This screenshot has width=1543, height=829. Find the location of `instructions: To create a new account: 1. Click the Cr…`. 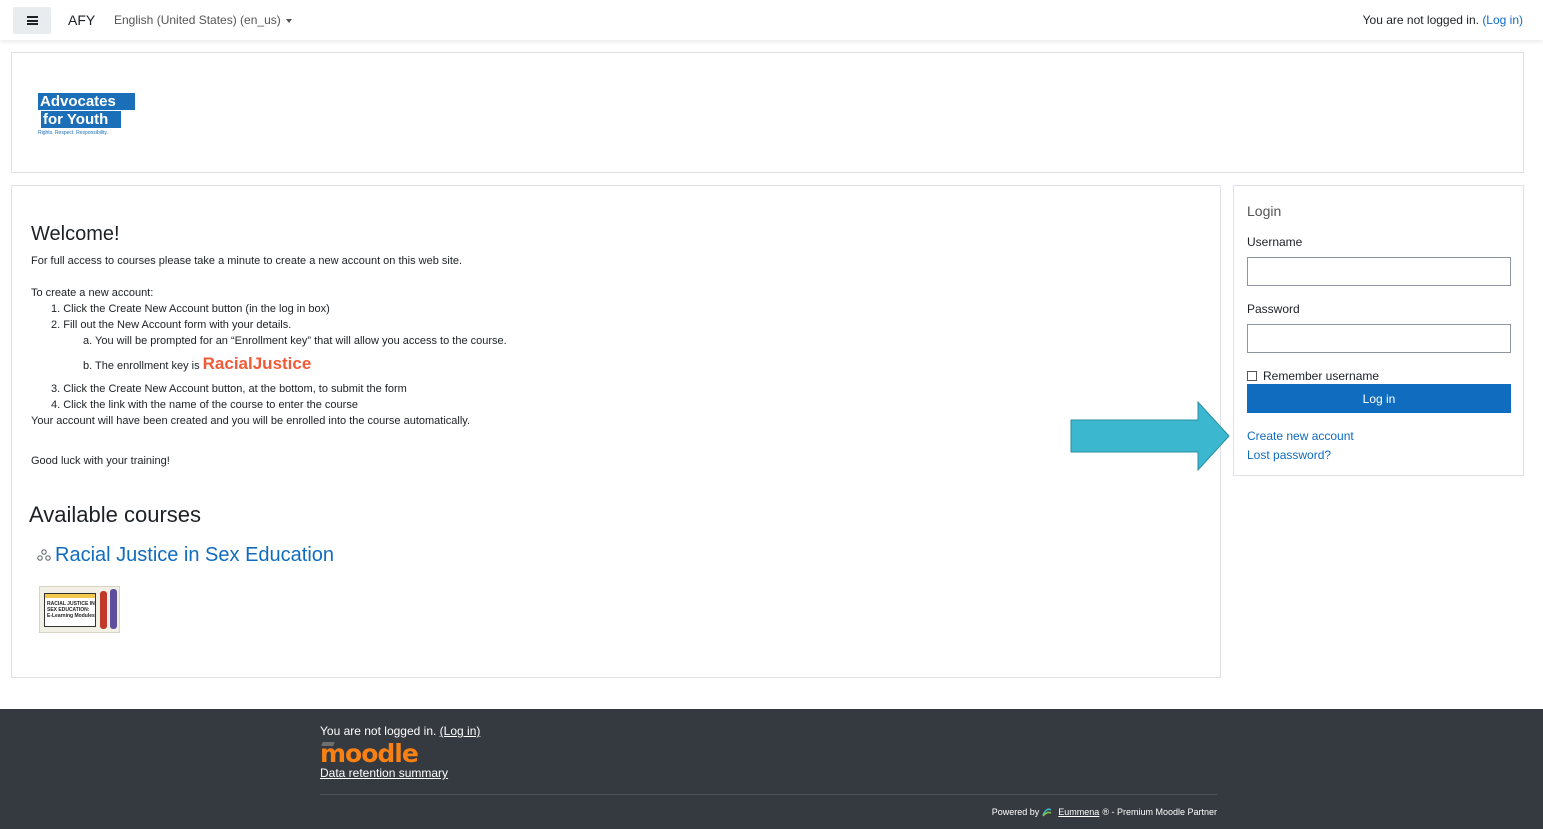

instructions: To create a new account: 1. Click the Cr… is located at coordinates (269, 357).